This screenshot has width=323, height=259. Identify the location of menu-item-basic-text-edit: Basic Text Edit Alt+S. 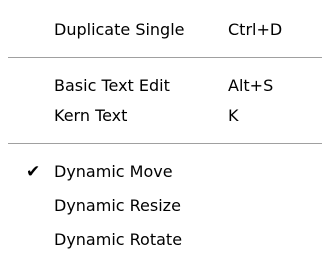
(161, 86).